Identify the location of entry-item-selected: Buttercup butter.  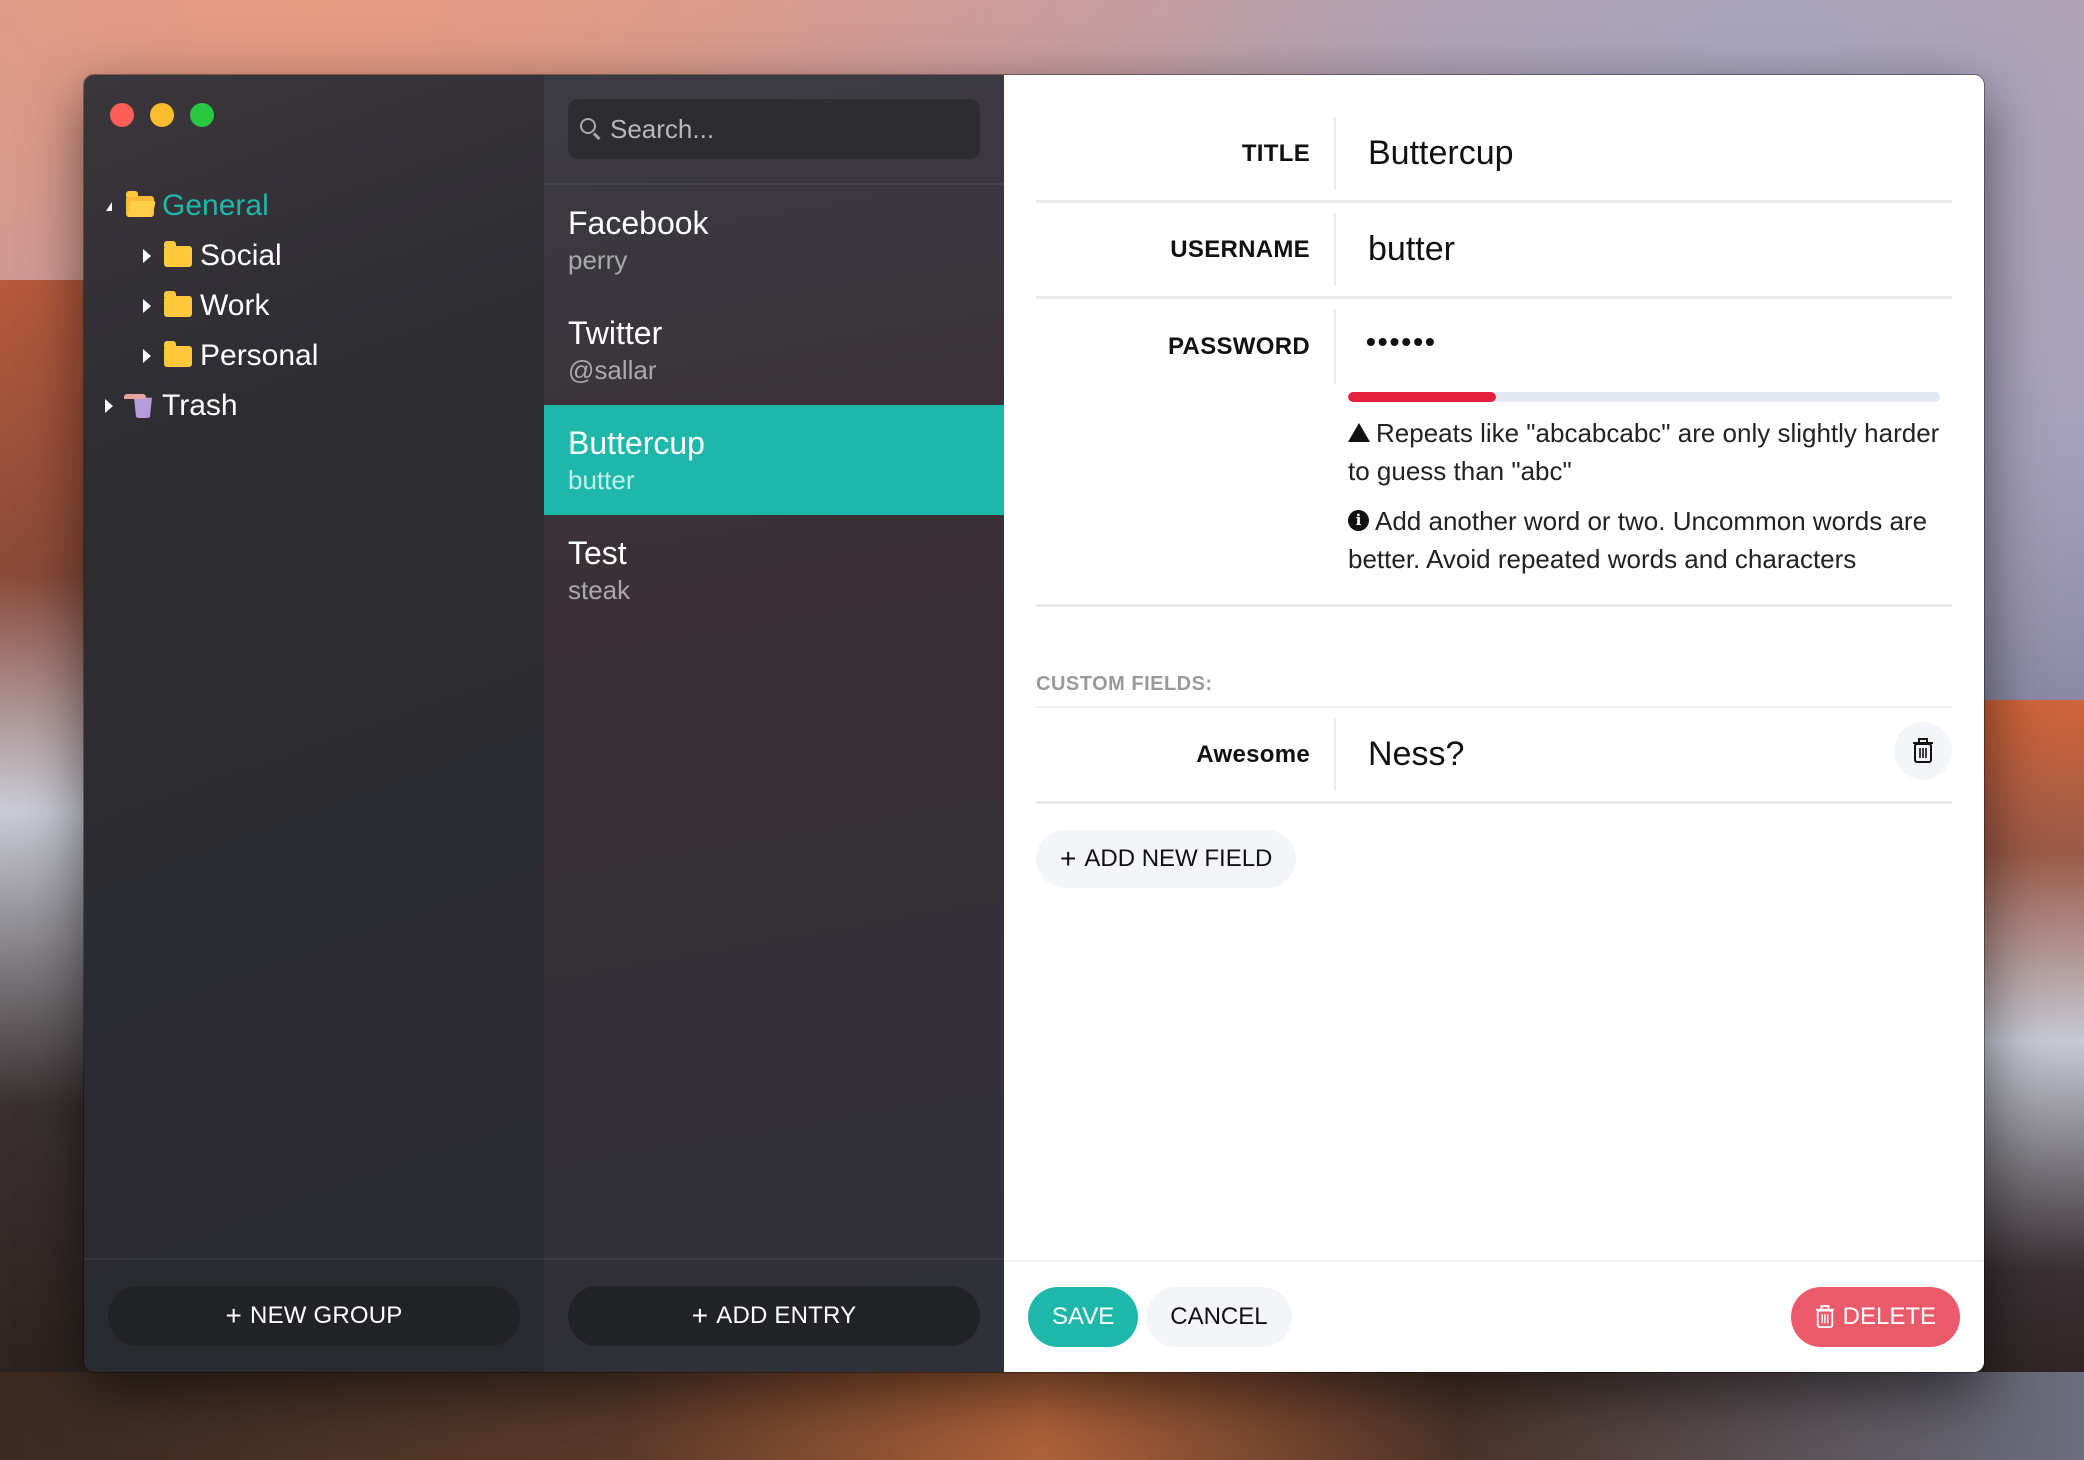
(774, 460).